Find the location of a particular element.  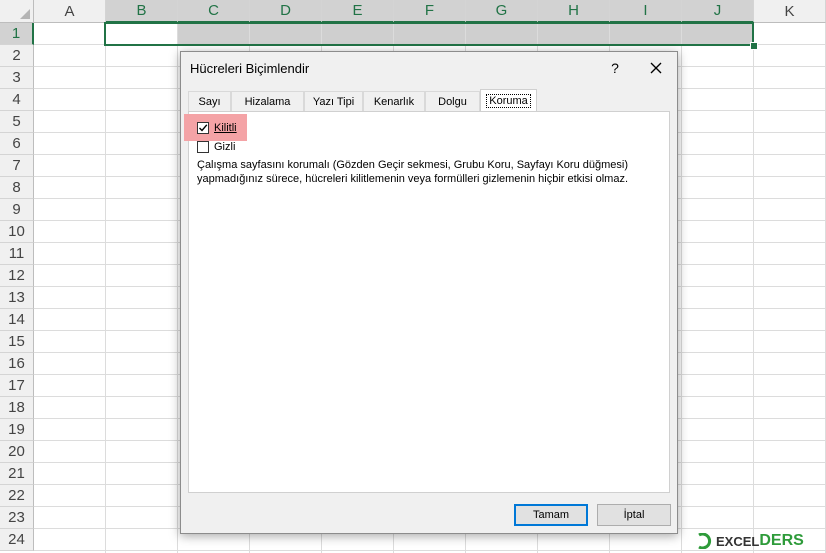

checkmark-icon is located at coordinates (203, 128).